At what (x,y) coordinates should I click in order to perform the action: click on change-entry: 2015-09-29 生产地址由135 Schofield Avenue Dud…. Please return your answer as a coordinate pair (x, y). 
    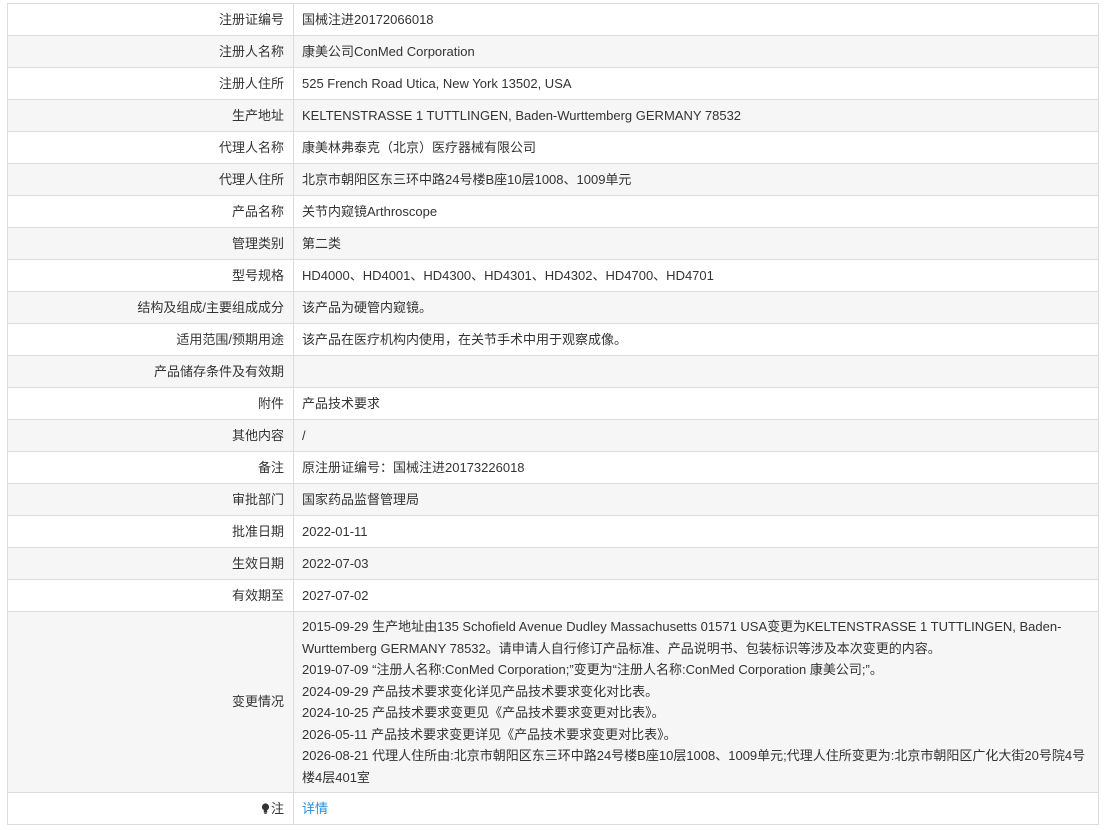
    Looking at the image, I should click on (682, 637).